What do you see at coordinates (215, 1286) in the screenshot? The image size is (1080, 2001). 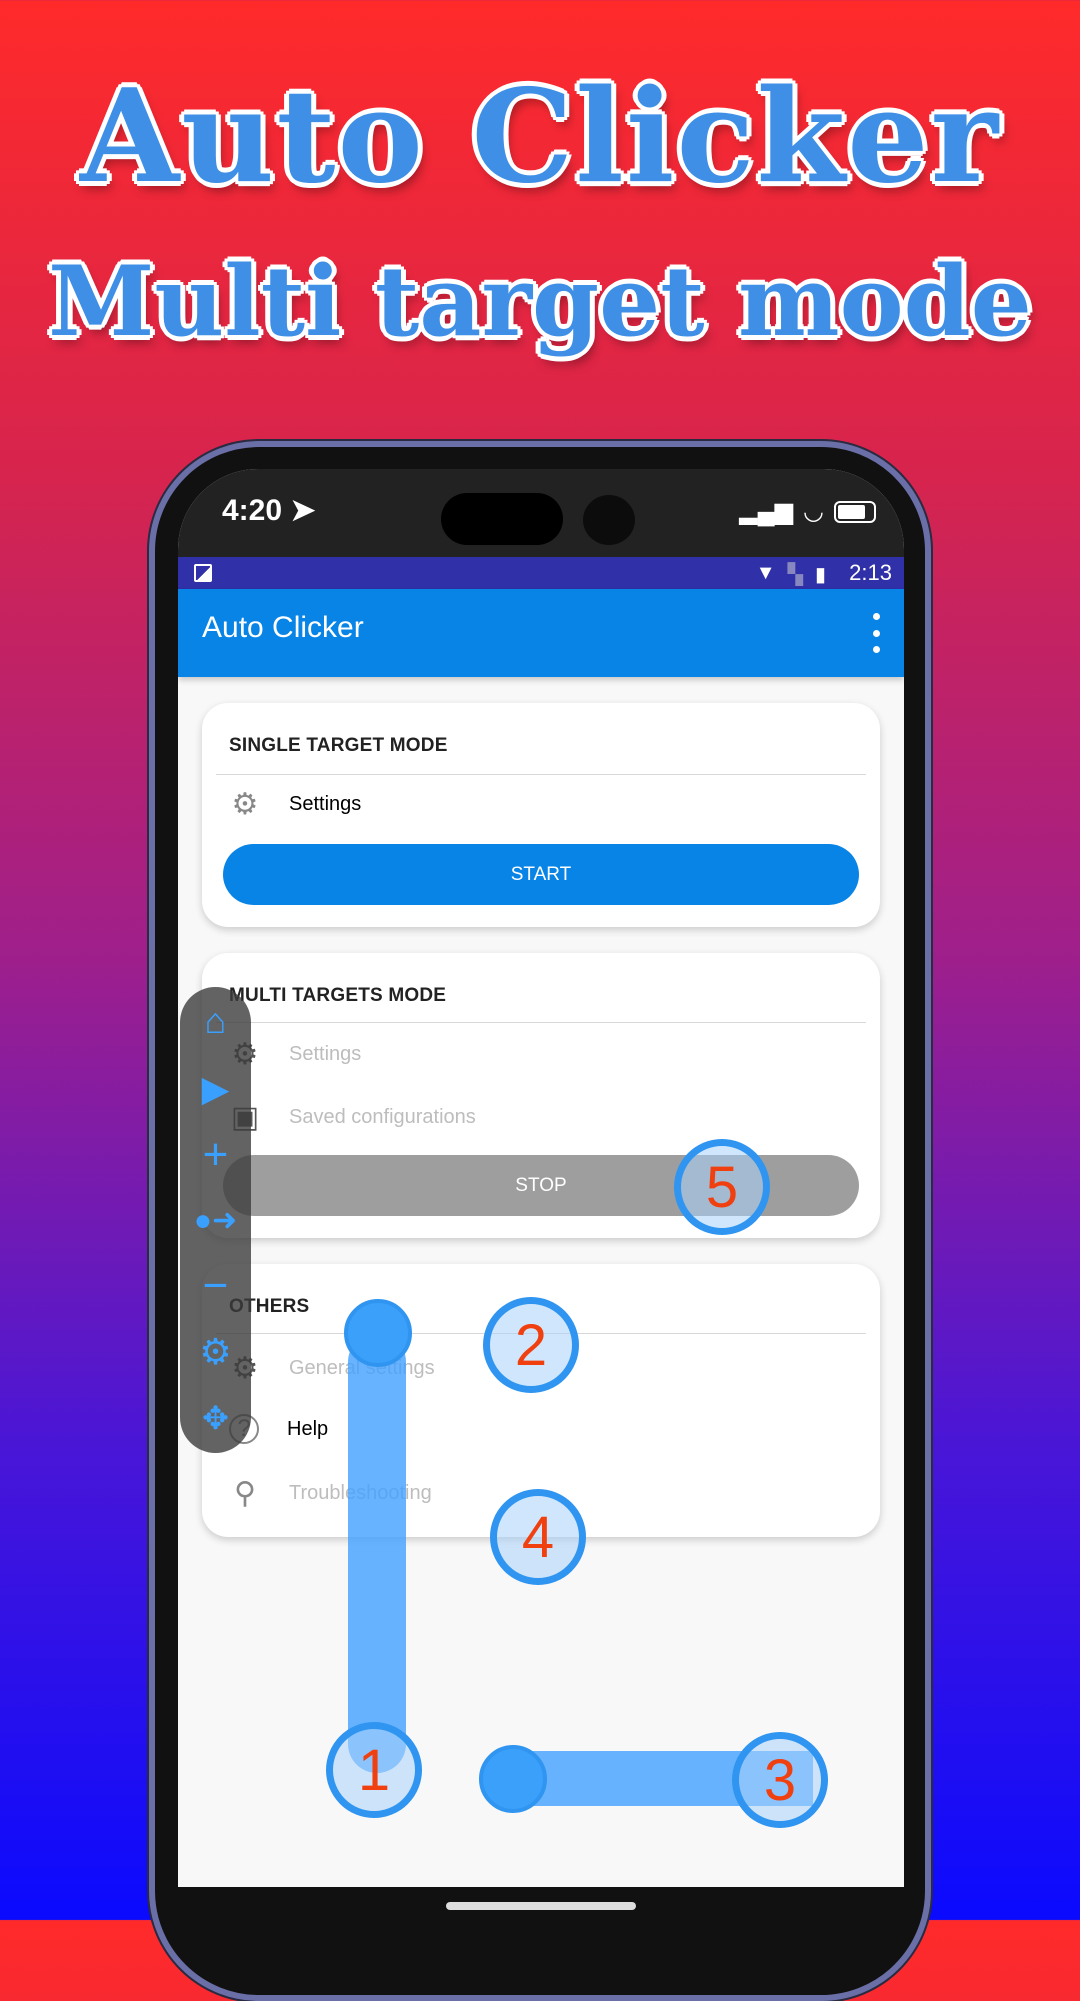 I see `remove-target-icon: −` at bounding box center [215, 1286].